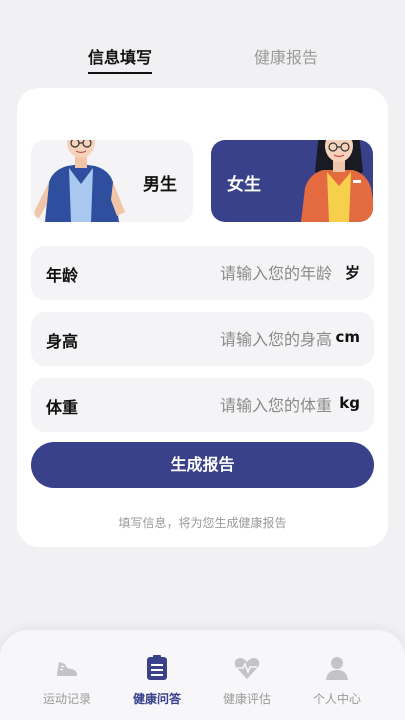  I want to click on weight-label: 体重, so click(62, 407).